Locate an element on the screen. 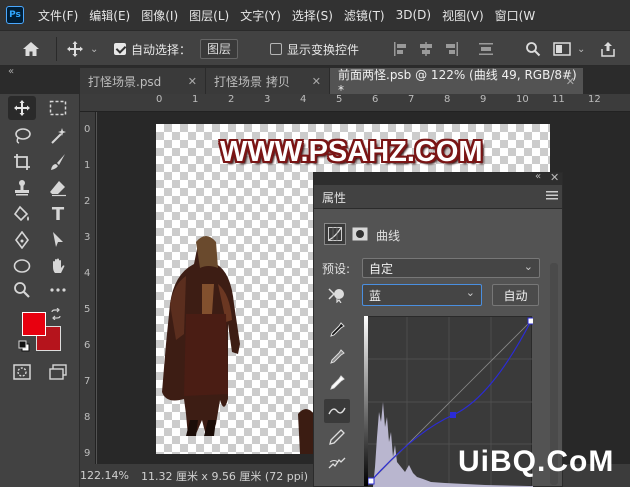  black-point-eyedropper-icon is located at coordinates (337, 330).